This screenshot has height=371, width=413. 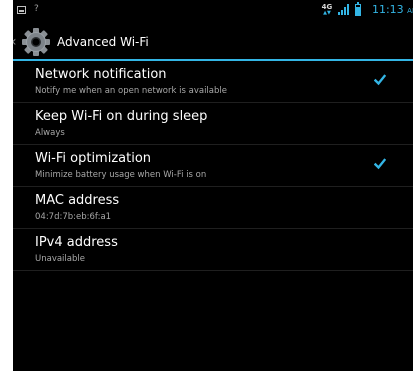 What do you see at coordinates (101, 74) in the screenshot?
I see `pref-title: Network notification` at bounding box center [101, 74].